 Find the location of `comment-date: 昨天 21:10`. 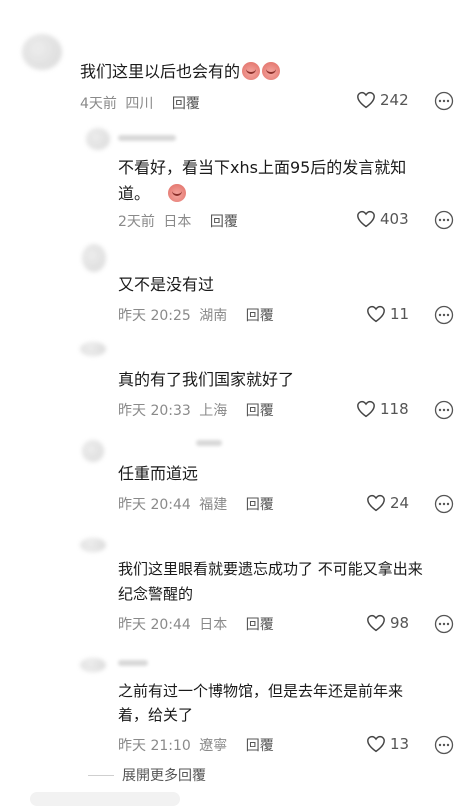

comment-date: 昨天 21:10 is located at coordinates (154, 746).